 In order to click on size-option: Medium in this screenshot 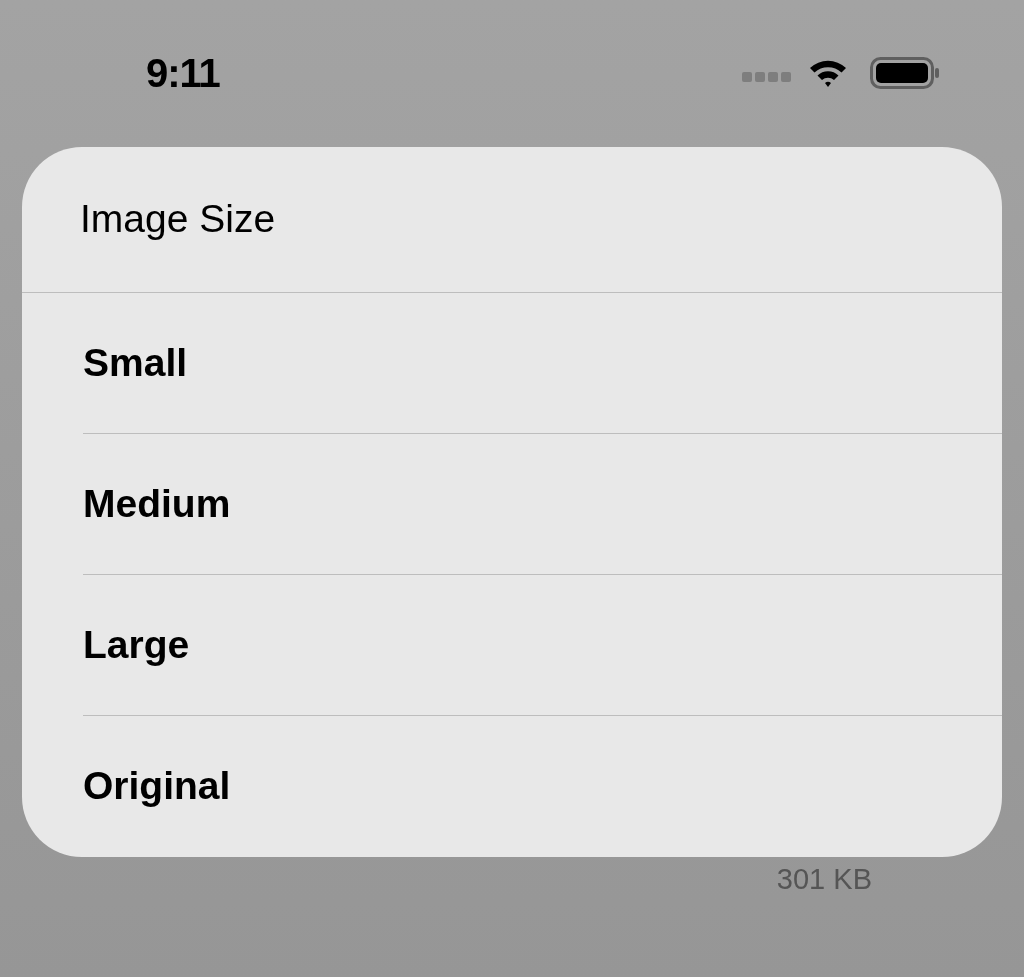, I will do `click(542, 504)`.